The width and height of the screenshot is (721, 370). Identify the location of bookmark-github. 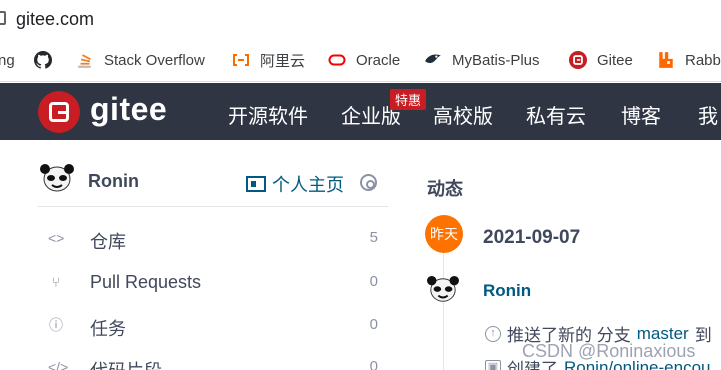
(48, 60).